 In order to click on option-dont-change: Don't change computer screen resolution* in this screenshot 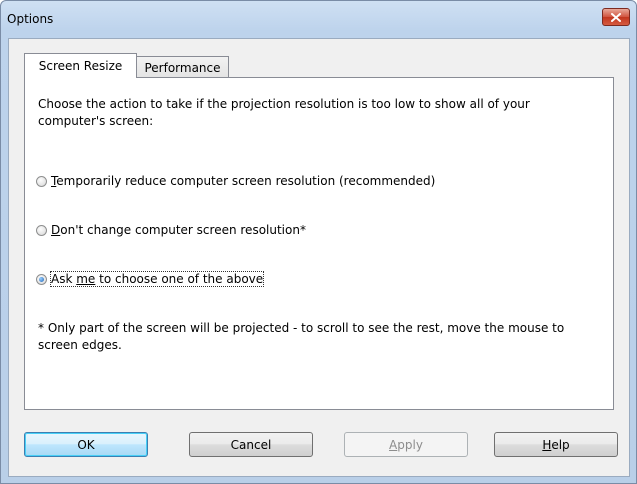, I will do `click(171, 230)`.